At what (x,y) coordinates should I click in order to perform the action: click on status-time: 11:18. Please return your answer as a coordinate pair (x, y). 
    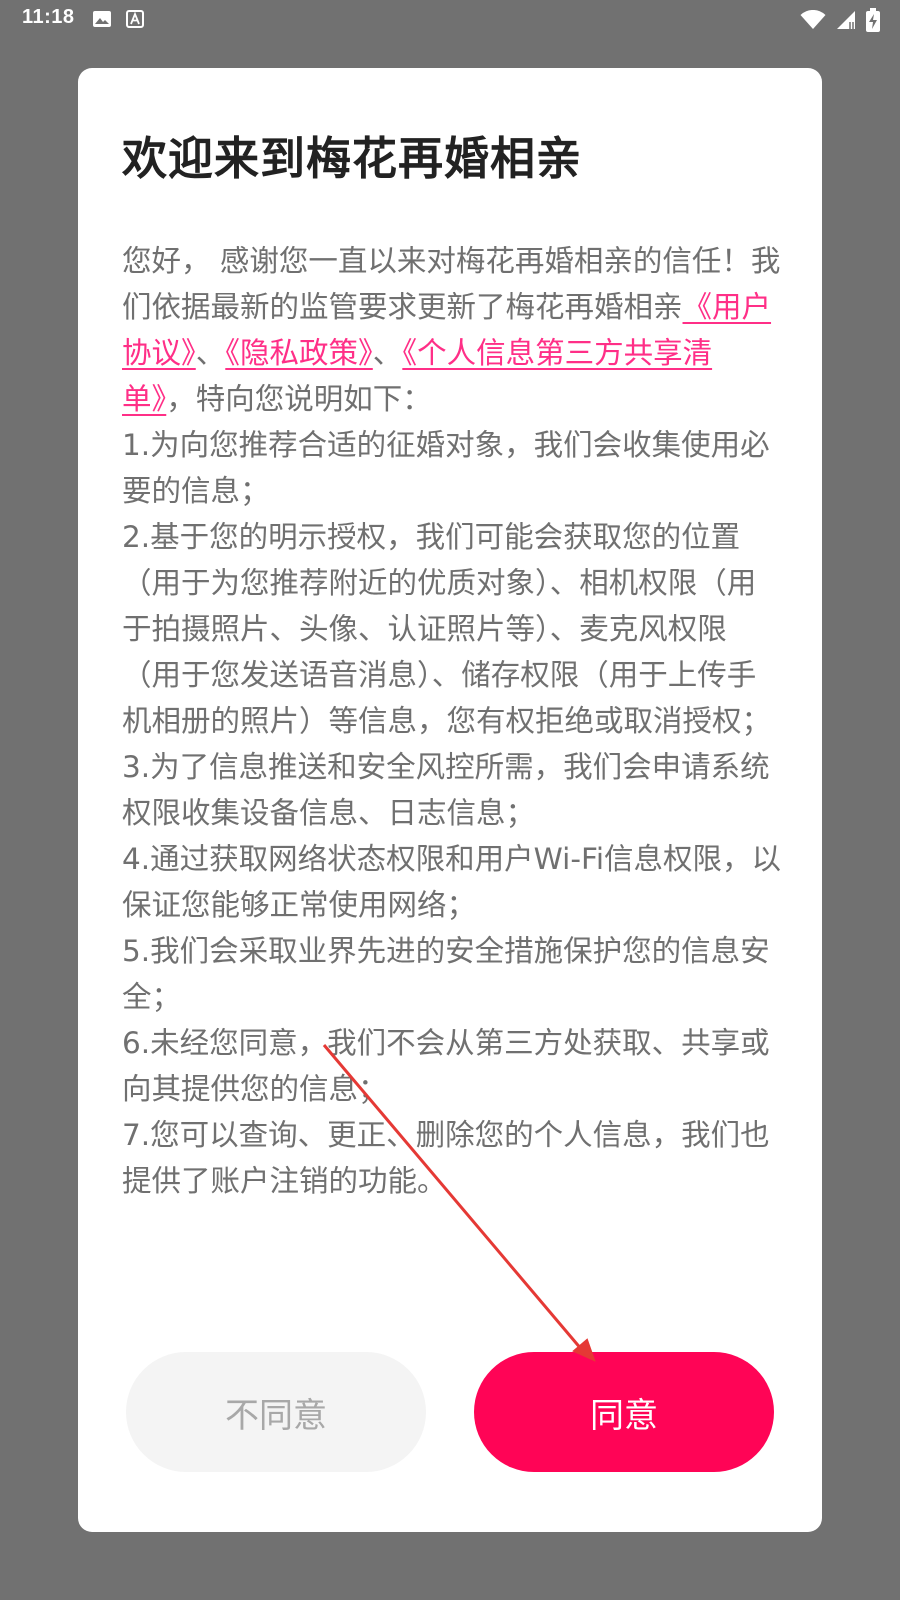
    Looking at the image, I should click on (48, 17).